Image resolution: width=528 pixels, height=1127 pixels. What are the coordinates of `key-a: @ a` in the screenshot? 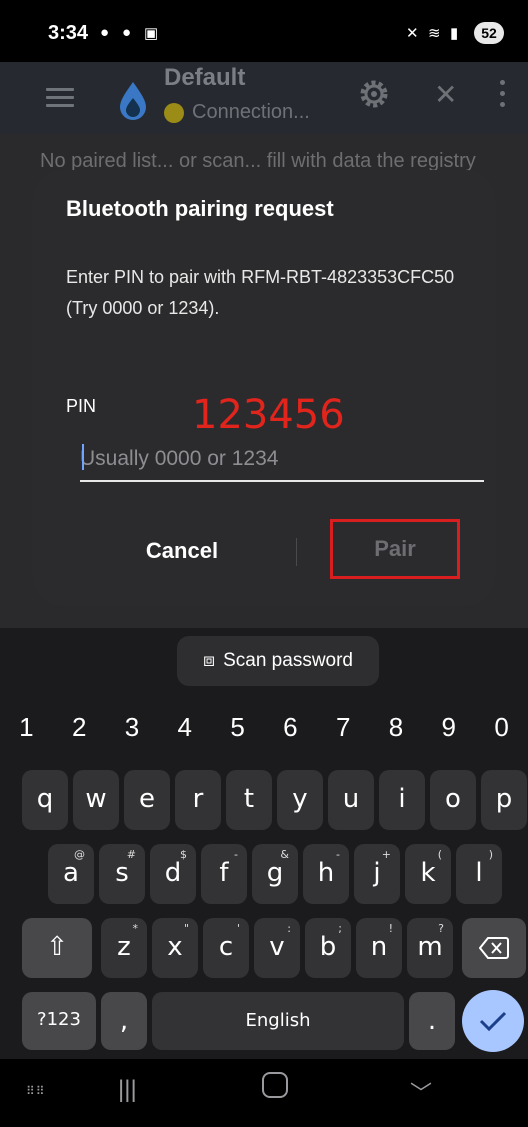 It's located at (71, 874).